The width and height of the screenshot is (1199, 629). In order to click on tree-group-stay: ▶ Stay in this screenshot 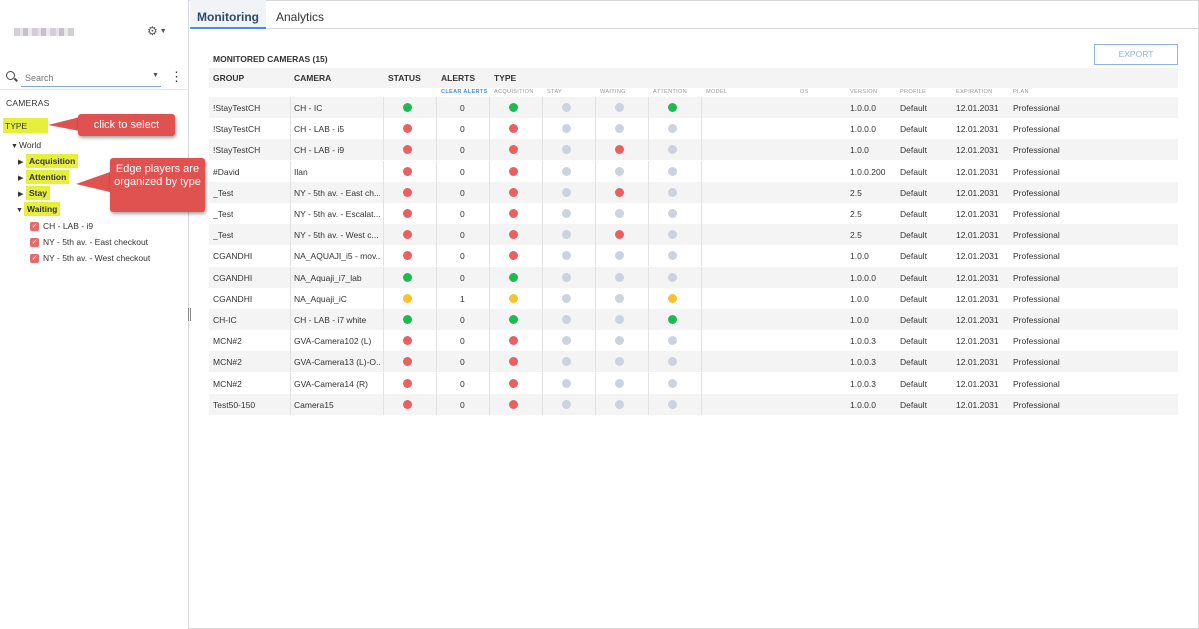, I will do `click(34, 193)`.